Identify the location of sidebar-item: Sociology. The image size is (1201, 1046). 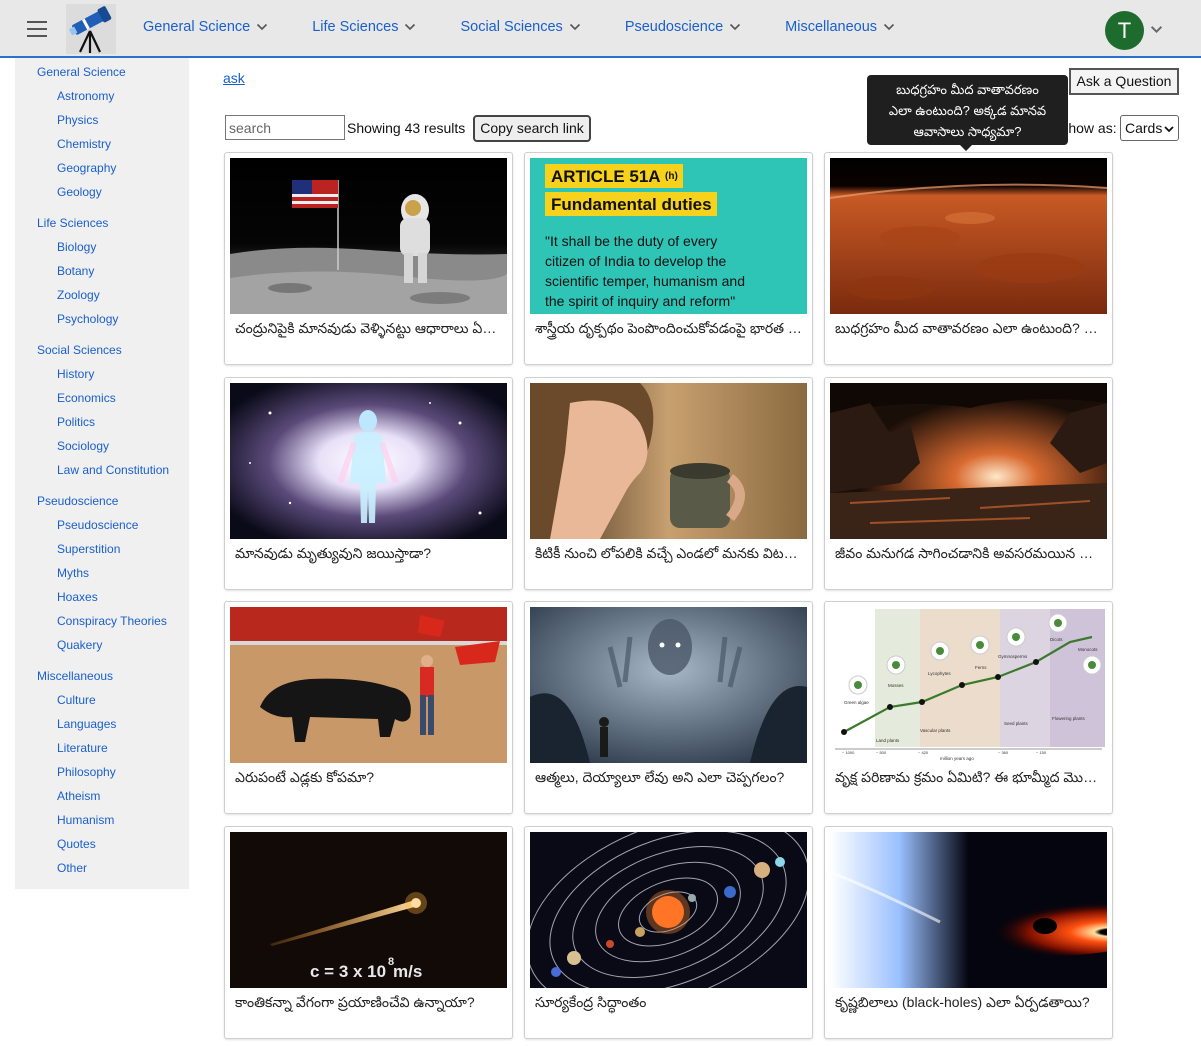
(83, 446).